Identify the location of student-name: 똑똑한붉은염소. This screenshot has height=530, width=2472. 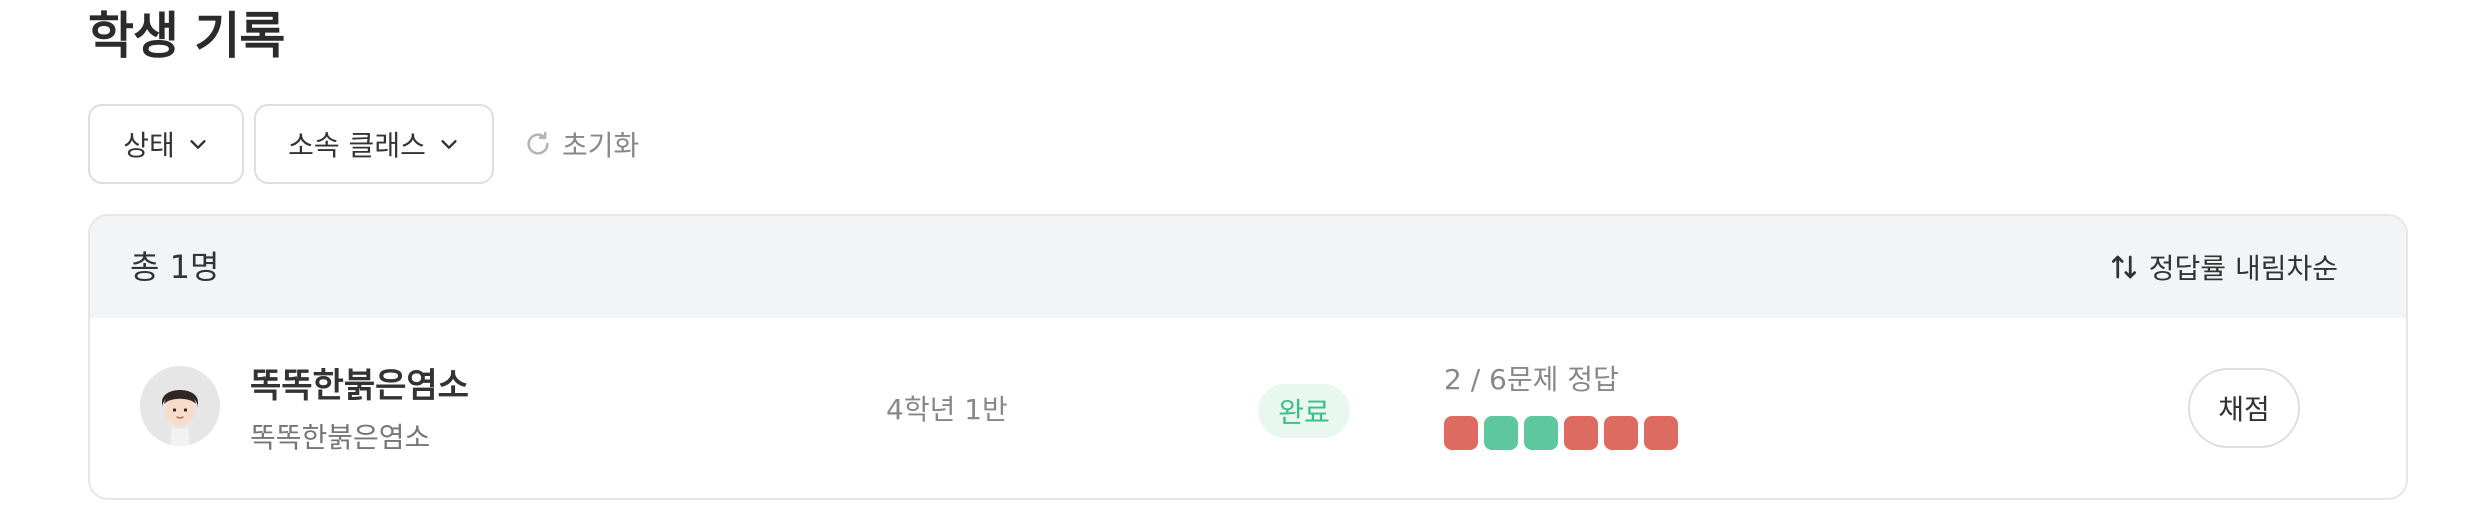
(359, 386).